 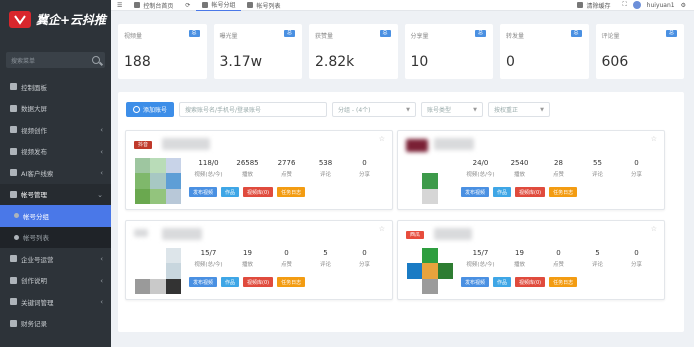 What do you see at coordinates (13, 323) in the screenshot?
I see `finance-icon` at bounding box center [13, 323].